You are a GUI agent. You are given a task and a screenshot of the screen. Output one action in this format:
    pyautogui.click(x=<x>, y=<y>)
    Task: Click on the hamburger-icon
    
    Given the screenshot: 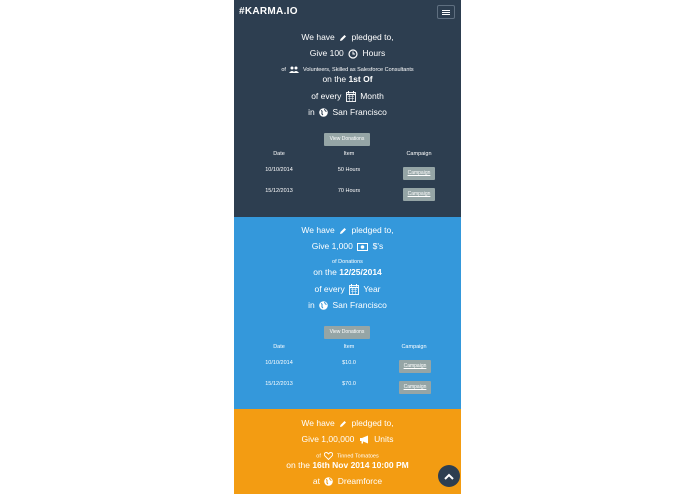 What is the action you would take?
    pyautogui.click(x=446, y=10)
    